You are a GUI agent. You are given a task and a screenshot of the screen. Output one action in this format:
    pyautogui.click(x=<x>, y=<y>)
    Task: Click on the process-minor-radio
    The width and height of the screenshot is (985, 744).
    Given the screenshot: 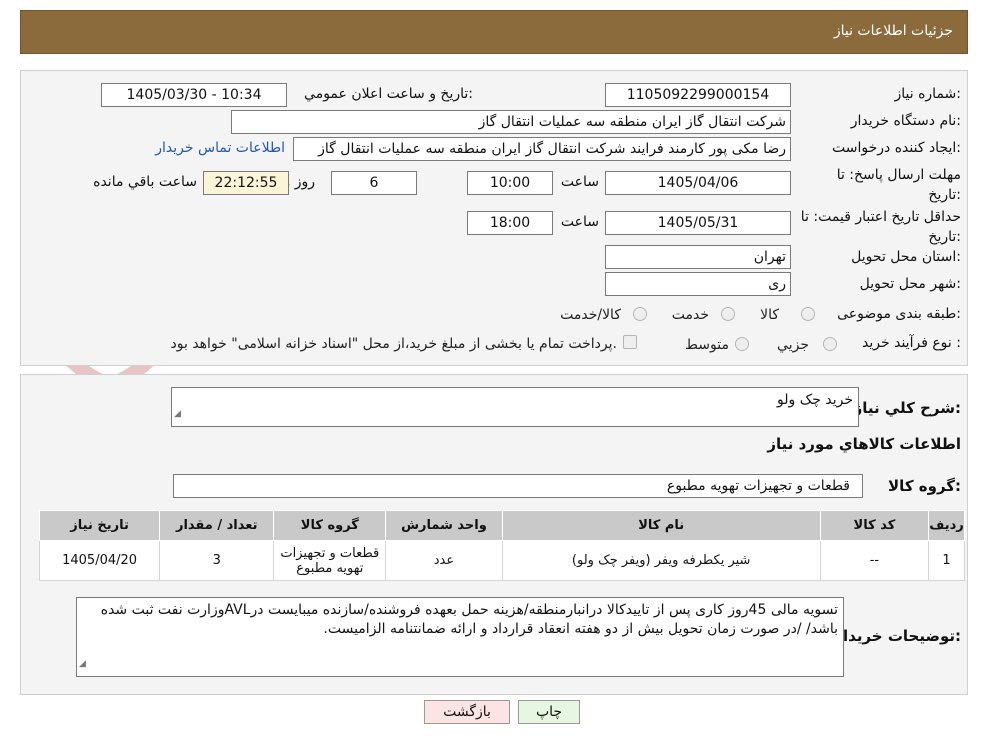 What is the action you would take?
    pyautogui.click(x=830, y=344)
    